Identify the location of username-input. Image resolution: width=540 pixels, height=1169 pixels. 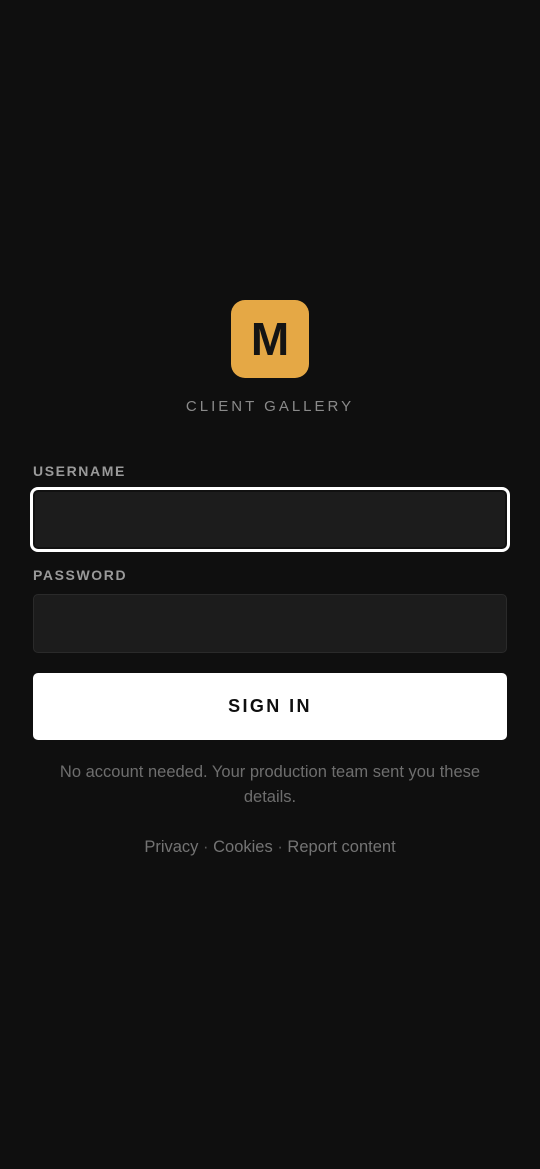
(270, 519).